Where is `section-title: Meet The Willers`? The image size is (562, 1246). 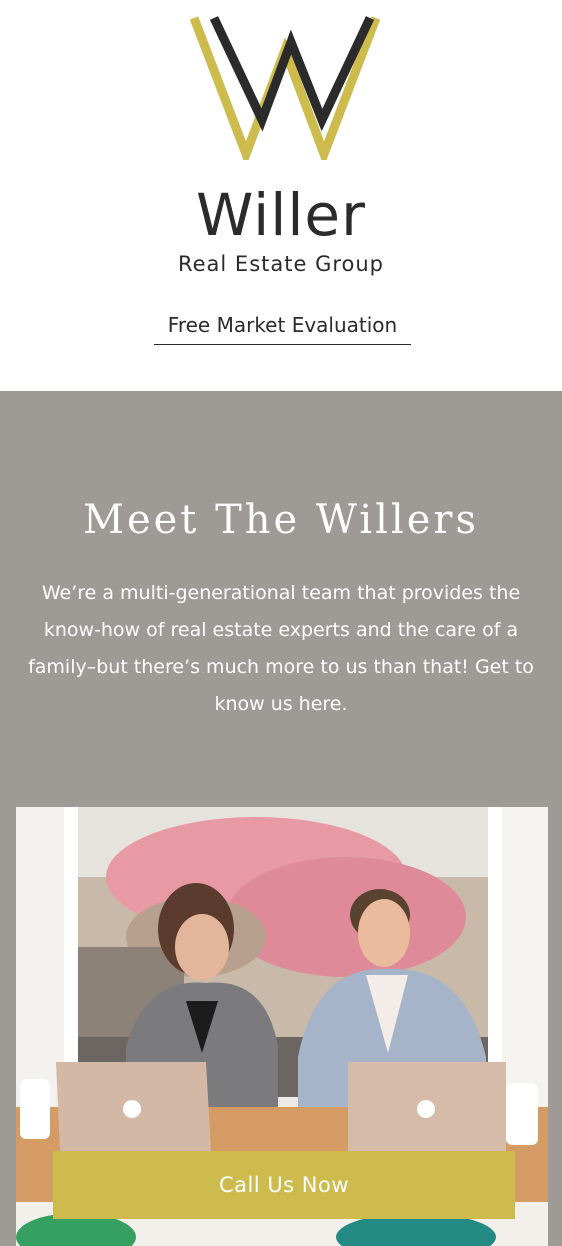 section-title: Meet The Willers is located at coordinates (281, 520).